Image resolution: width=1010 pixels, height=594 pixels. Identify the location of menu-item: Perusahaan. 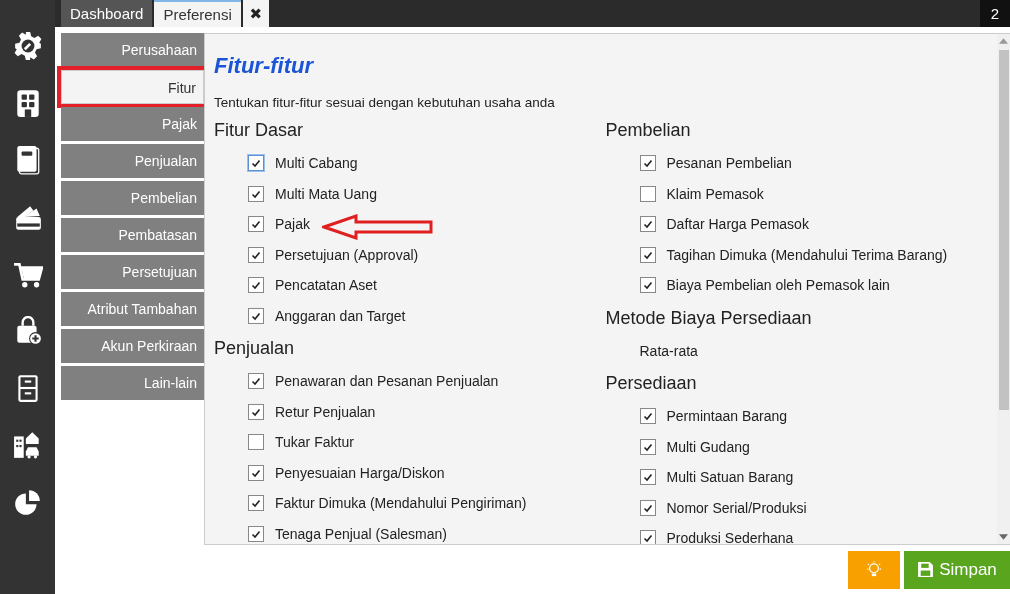
(132, 50).